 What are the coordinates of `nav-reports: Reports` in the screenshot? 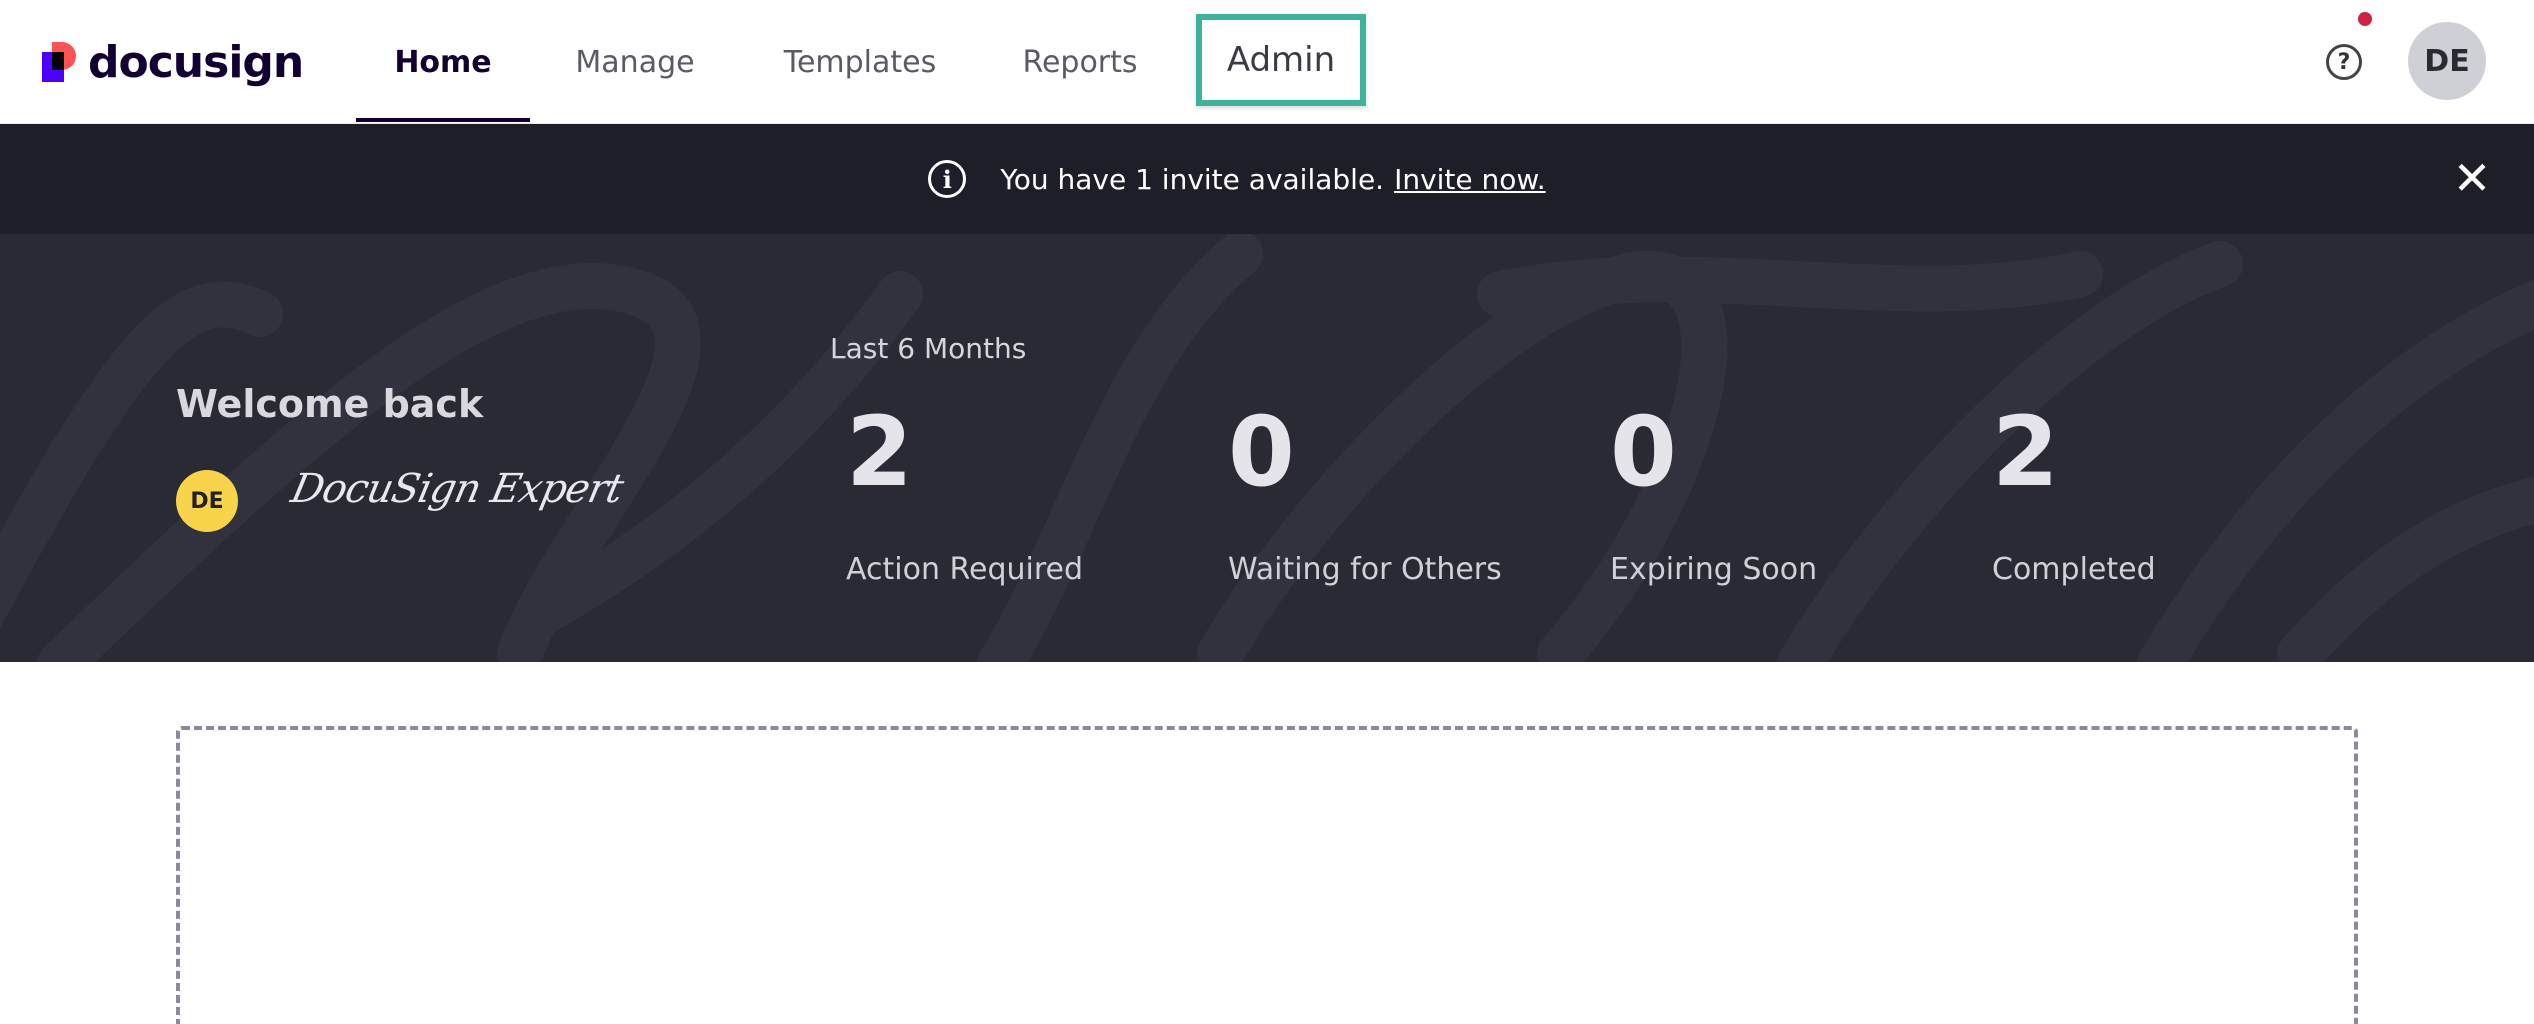 It's located at (1080, 62).